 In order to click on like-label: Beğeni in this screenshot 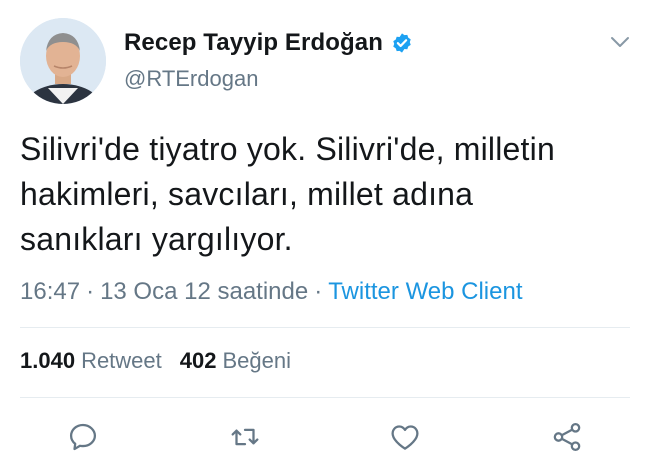, I will do `click(257, 360)`.